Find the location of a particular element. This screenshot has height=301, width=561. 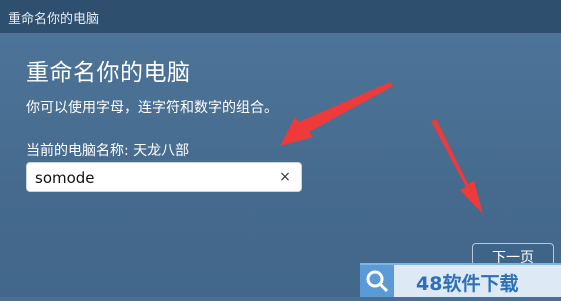

watermark-text: 48软件下载 is located at coordinates (467, 284).